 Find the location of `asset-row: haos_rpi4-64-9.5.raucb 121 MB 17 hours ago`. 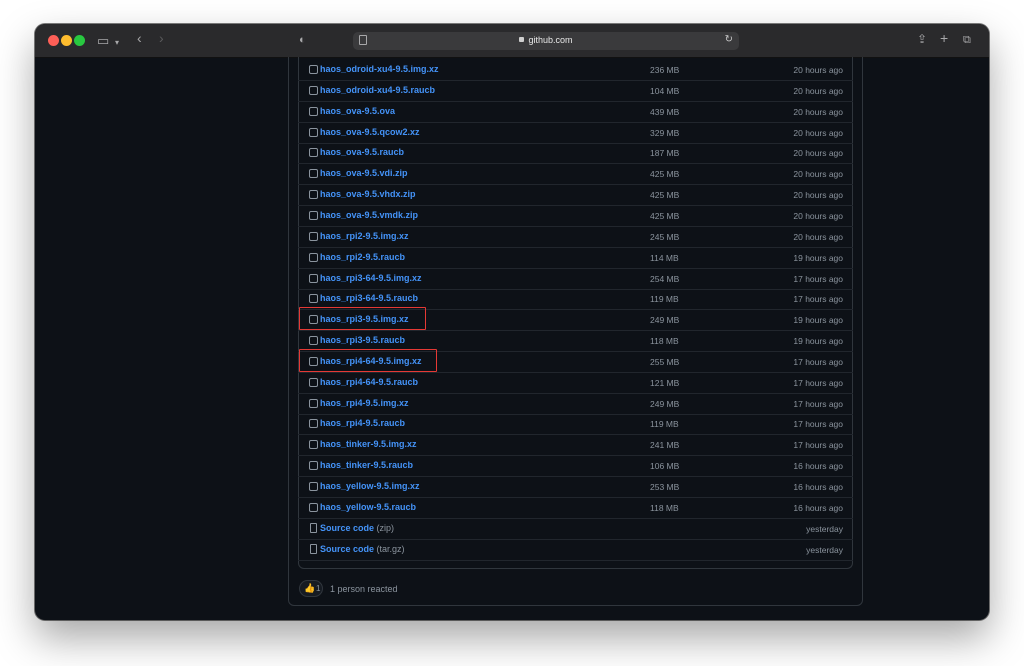

asset-row: haos_rpi4-64-9.5.raucb 121 MB 17 hours ago is located at coordinates (575, 383).